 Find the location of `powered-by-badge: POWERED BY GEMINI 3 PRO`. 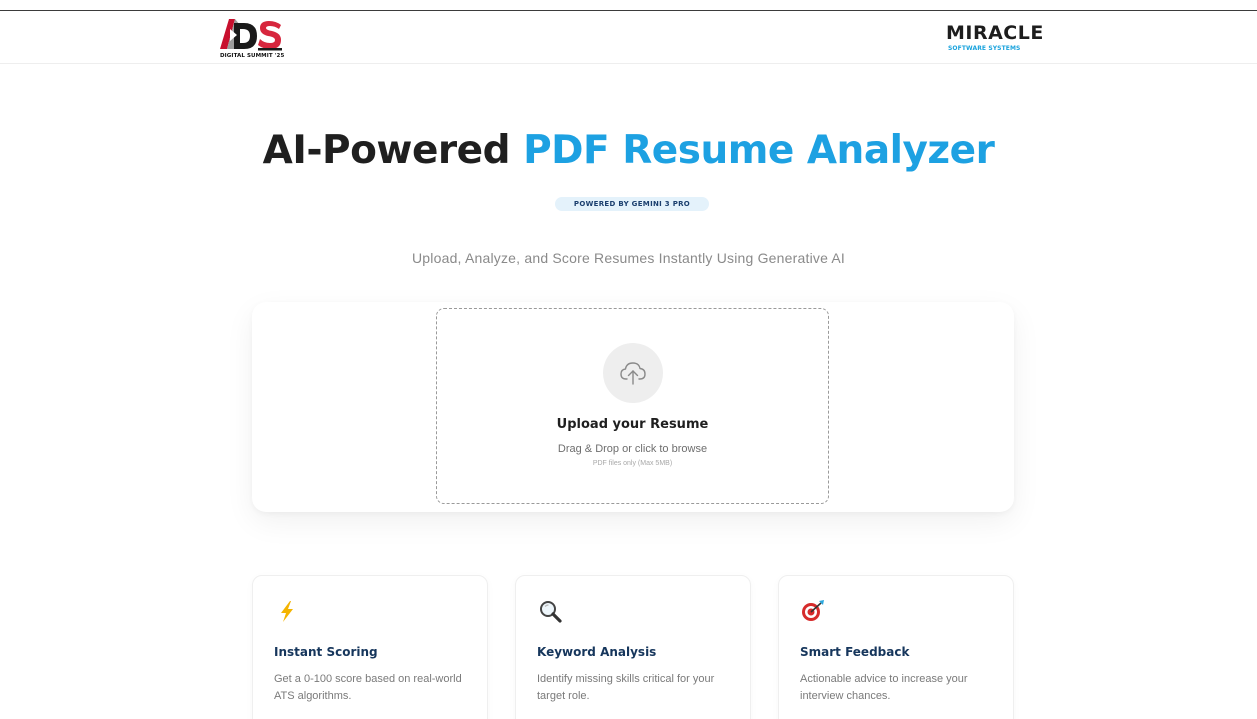

powered-by-badge: POWERED BY GEMINI 3 PRO is located at coordinates (632, 204).